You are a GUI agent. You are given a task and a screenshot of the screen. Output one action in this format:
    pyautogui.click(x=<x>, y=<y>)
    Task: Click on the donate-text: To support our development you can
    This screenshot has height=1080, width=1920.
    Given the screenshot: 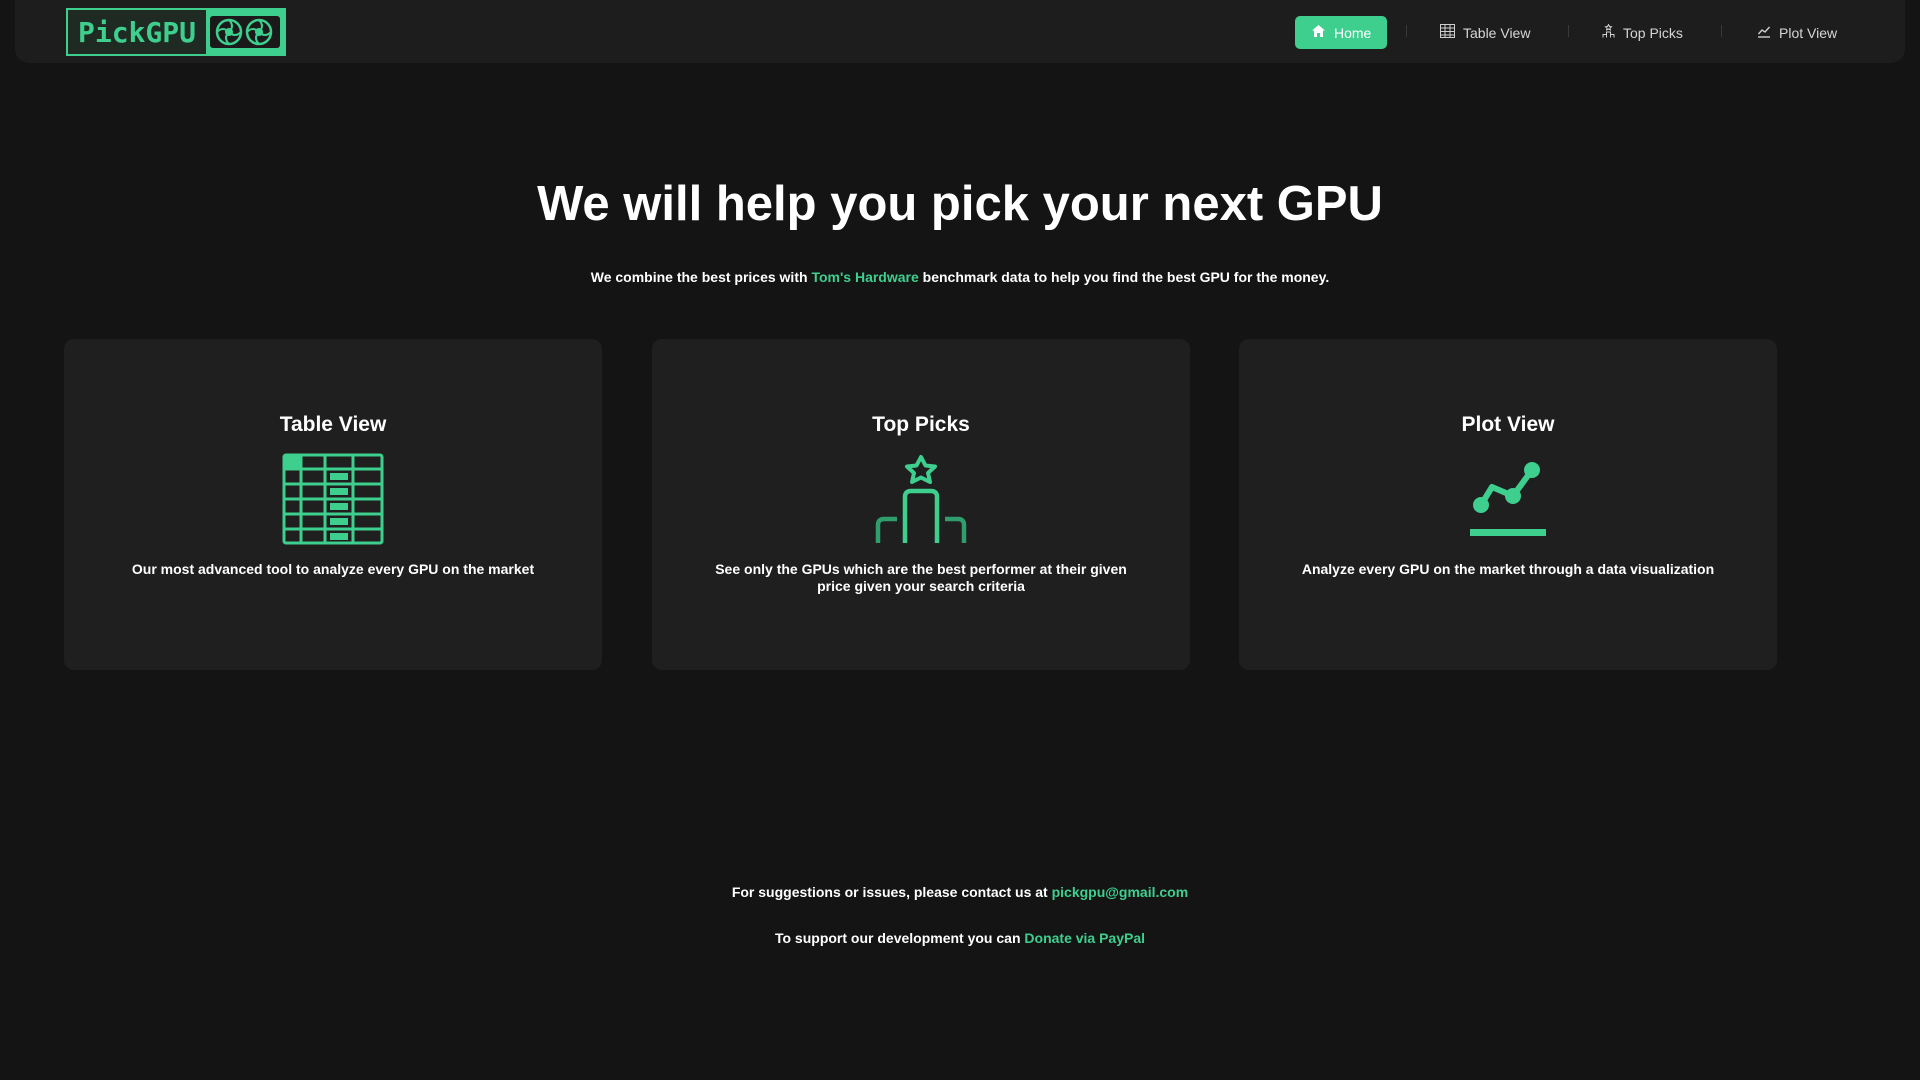 What is the action you would take?
    pyautogui.click(x=899, y=938)
    